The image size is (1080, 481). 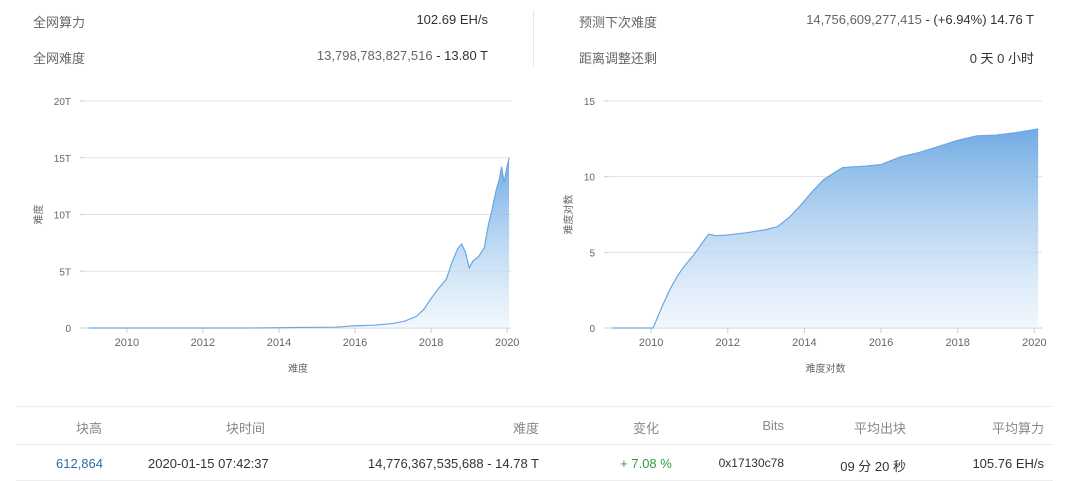 What do you see at coordinates (62, 216) in the screenshot?
I see `y-tick-label: 10T` at bounding box center [62, 216].